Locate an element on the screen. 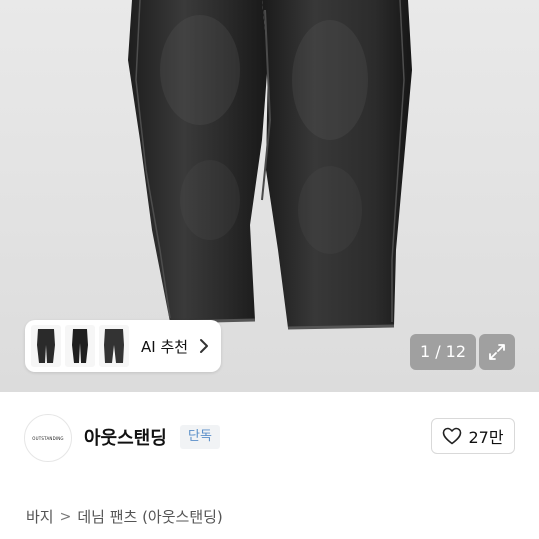 The width and height of the screenshot is (539, 539). expand-image-button is located at coordinates (497, 352).